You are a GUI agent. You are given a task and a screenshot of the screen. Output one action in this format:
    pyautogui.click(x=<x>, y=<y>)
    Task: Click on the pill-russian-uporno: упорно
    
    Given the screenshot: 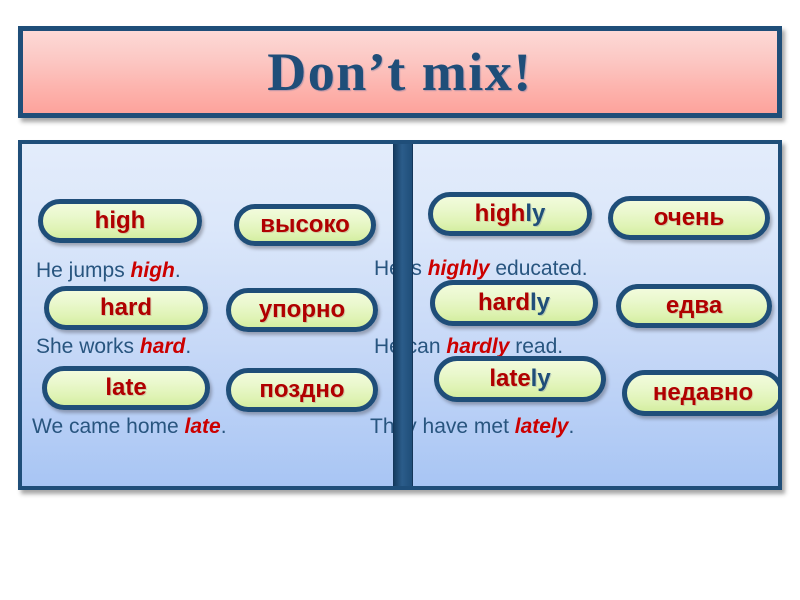 What is the action you would take?
    pyautogui.click(x=302, y=310)
    